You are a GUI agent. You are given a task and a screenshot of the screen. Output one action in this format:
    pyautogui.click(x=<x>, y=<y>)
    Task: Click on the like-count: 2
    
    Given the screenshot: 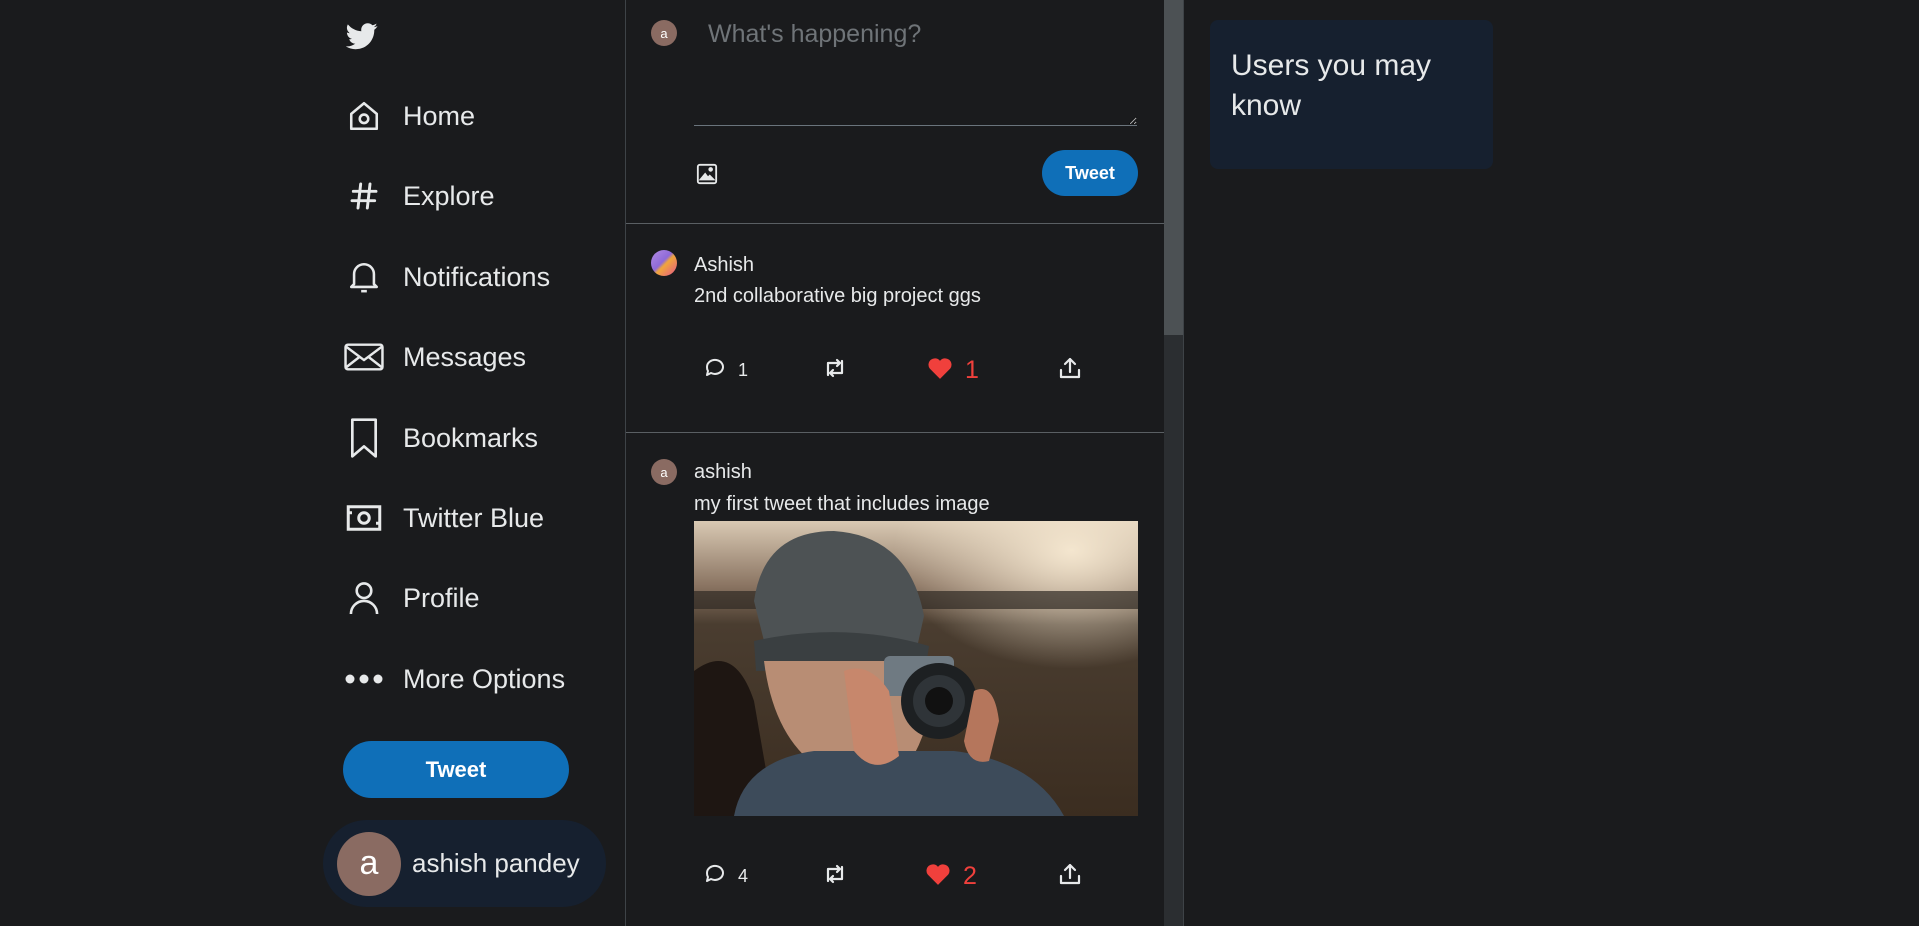 What is the action you would take?
    pyautogui.click(x=970, y=875)
    